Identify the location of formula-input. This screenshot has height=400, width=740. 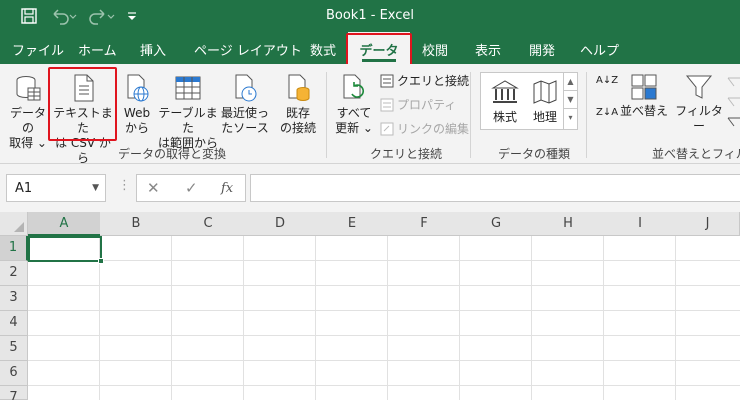
(495, 188).